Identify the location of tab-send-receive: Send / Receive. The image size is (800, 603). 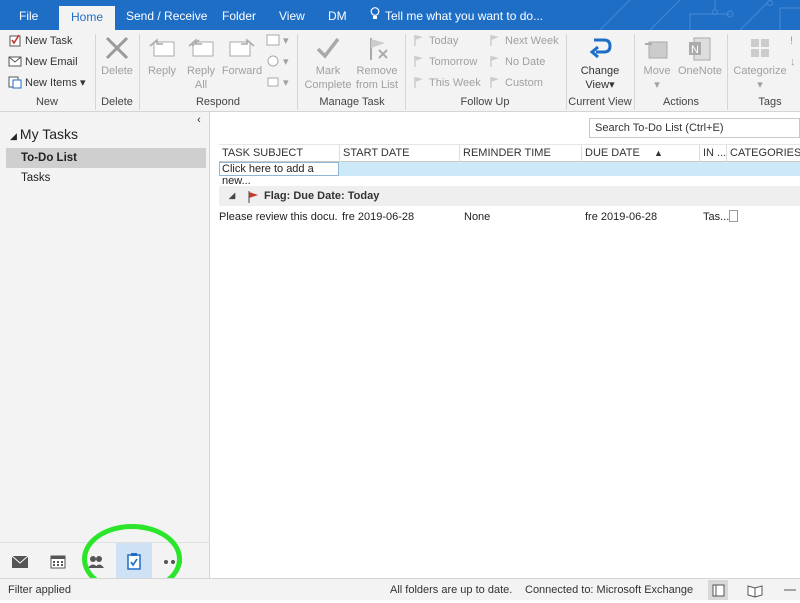
(166, 15).